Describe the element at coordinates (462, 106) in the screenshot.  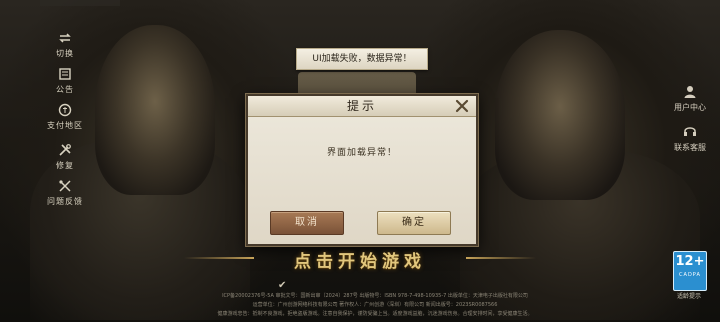
I see `close-icon` at that location.